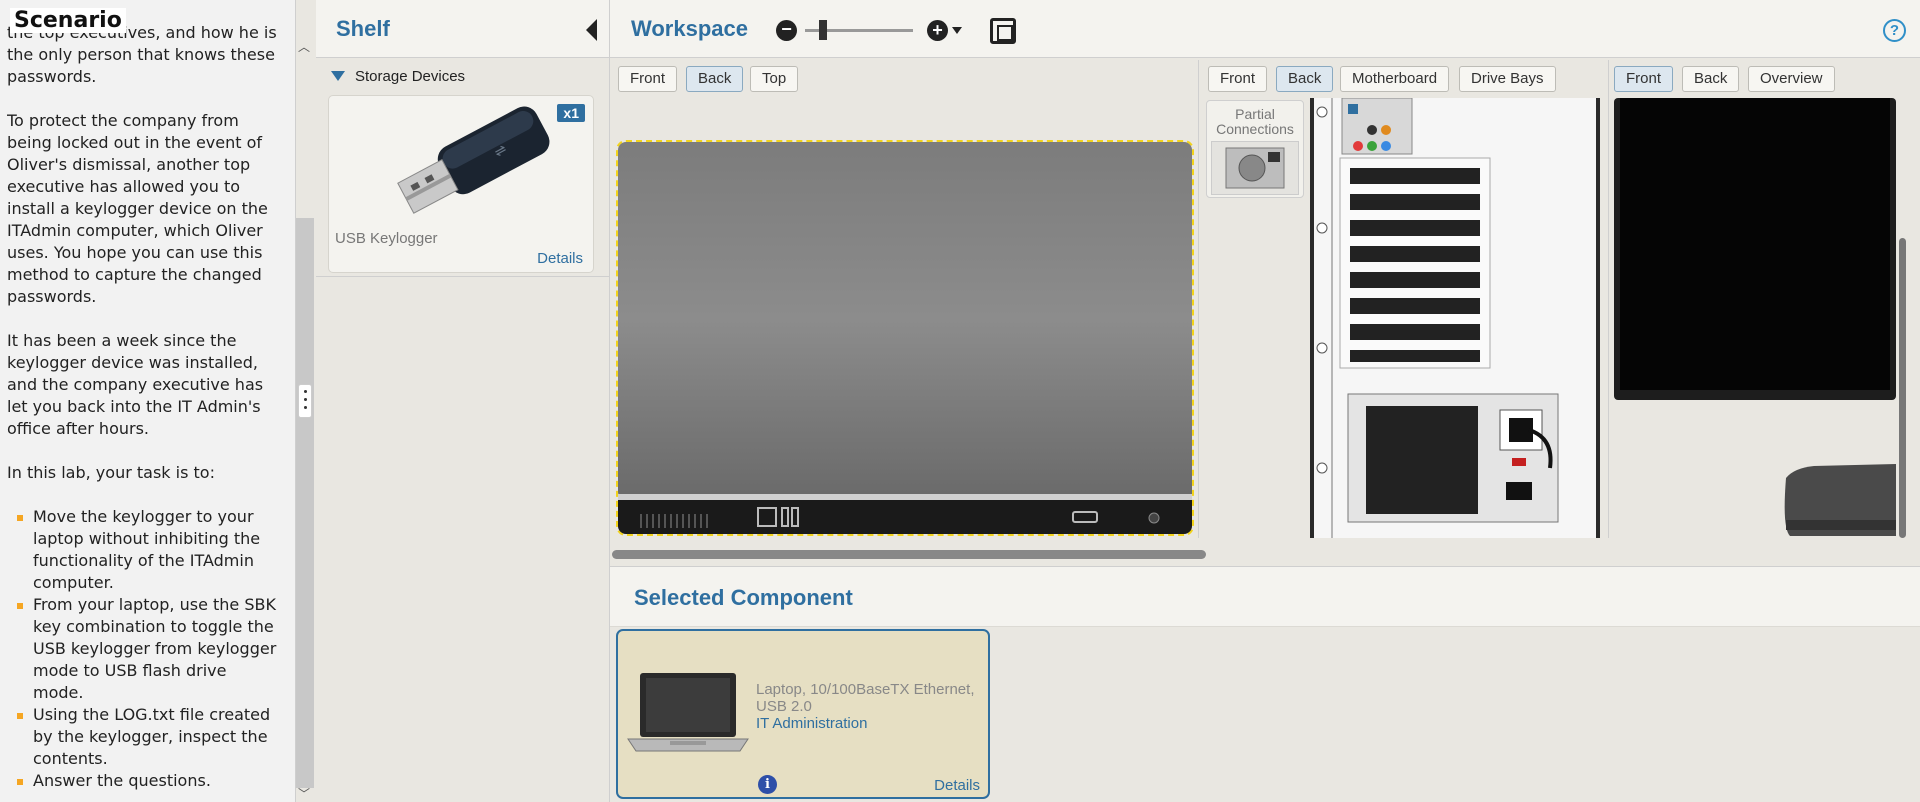 This screenshot has width=1920, height=802. What do you see at coordinates (743, 597) in the screenshot?
I see `selected-component-title: Selected Component` at bounding box center [743, 597].